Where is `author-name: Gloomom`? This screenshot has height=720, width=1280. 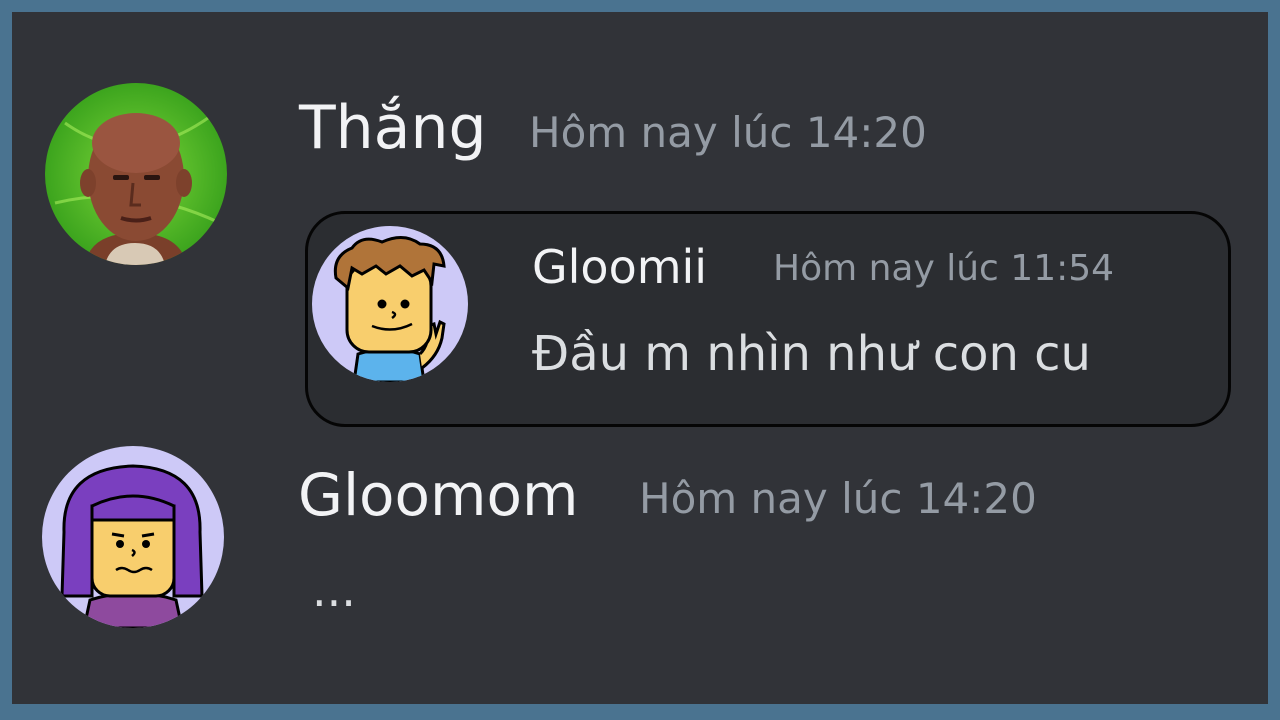 author-name: Gloomom is located at coordinates (438, 495).